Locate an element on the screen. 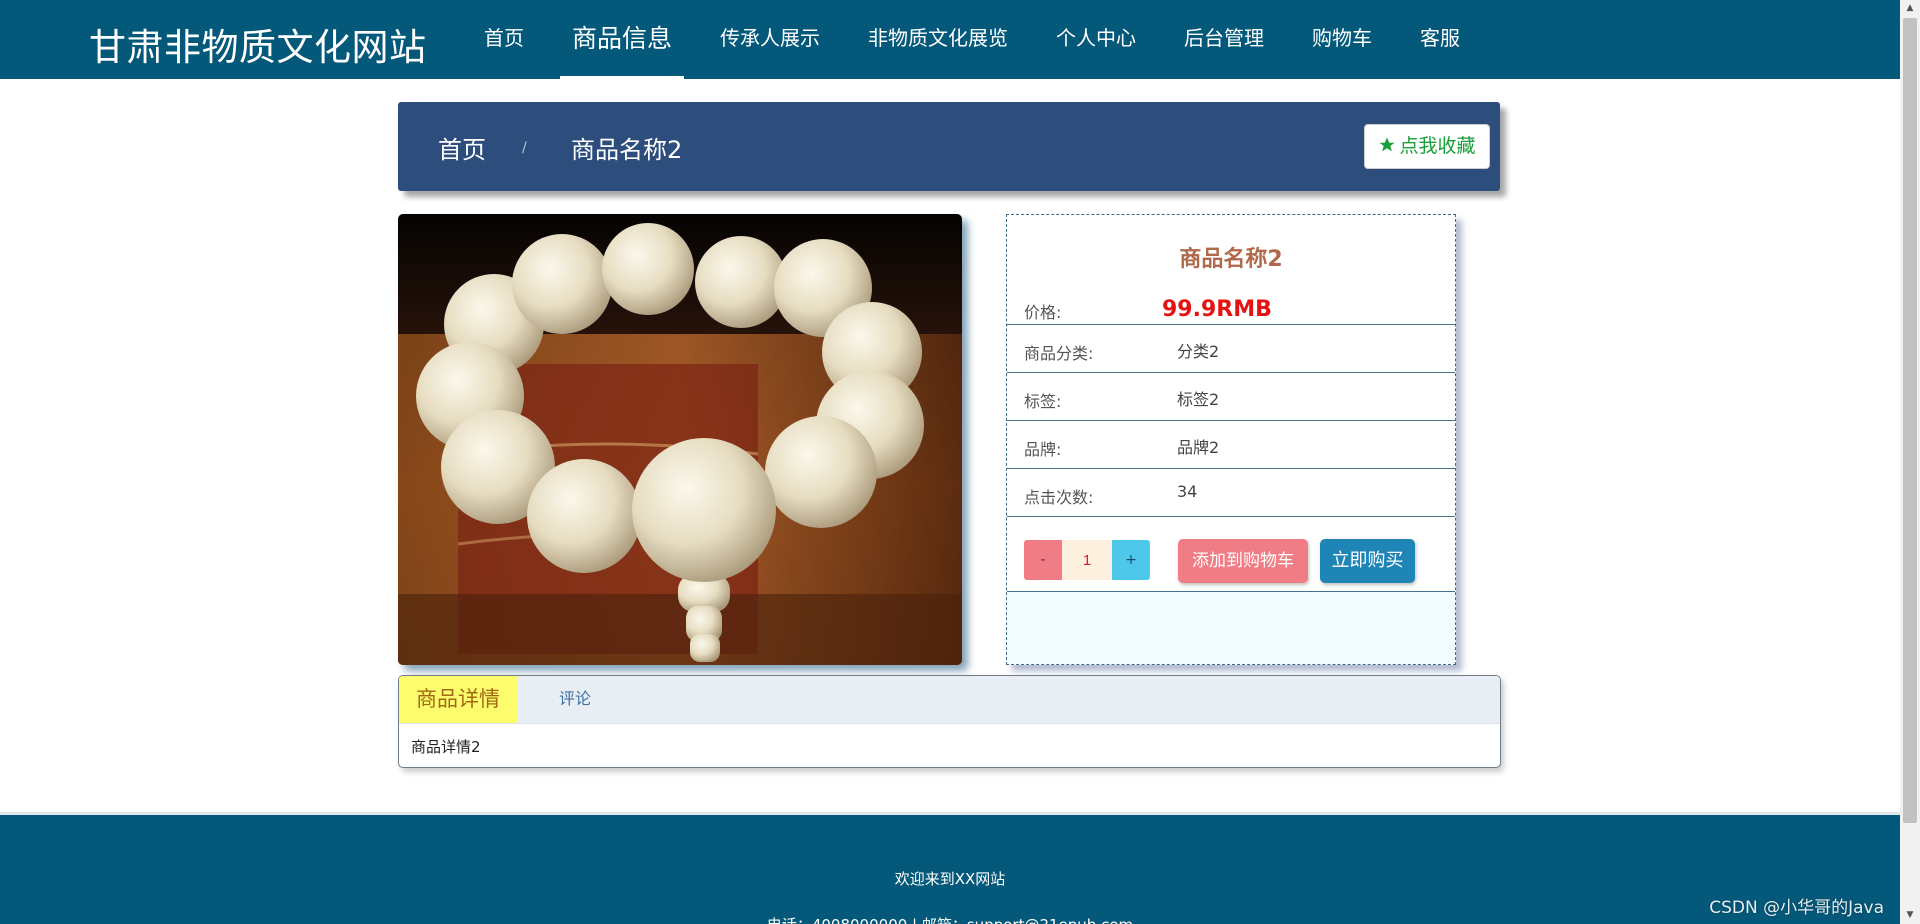 The height and width of the screenshot is (924, 1920). price-label: 价格: is located at coordinates (1043, 312).